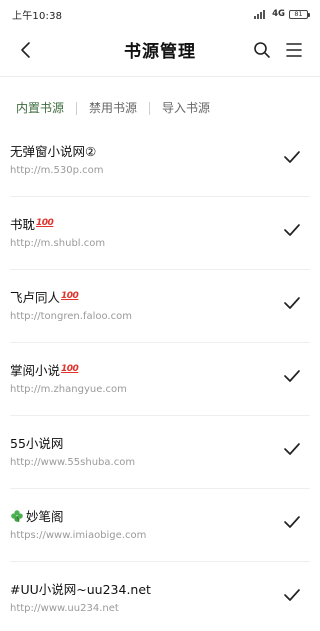 This screenshot has height=631, width=320. I want to click on header-divider, so click(160, 76).